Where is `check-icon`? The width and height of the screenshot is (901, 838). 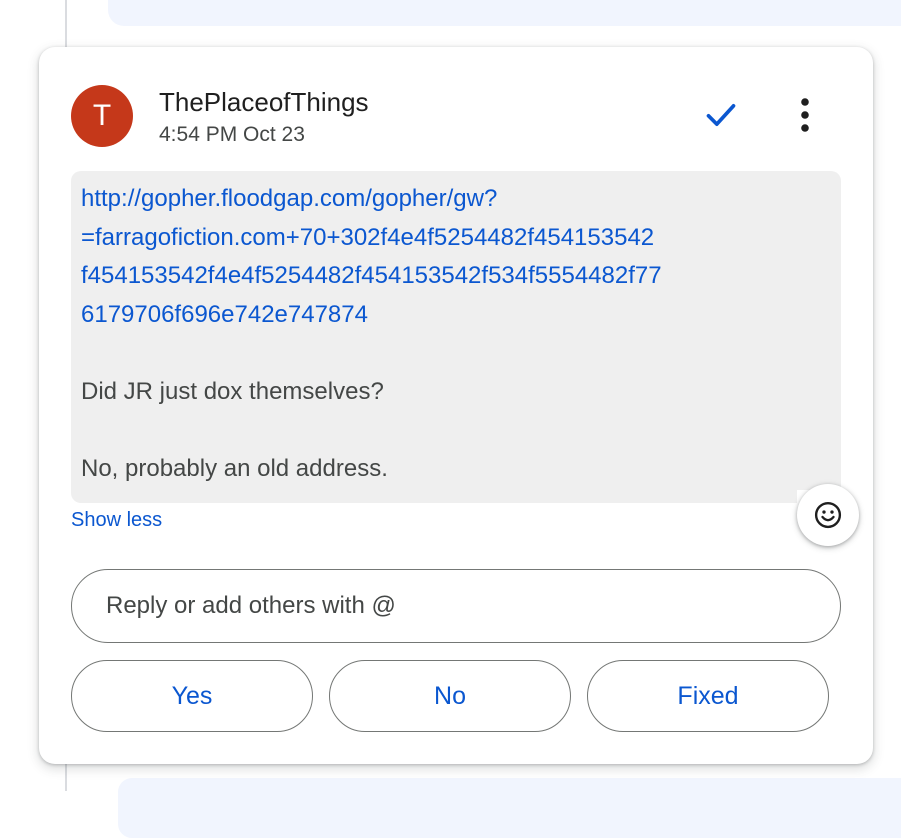
check-icon is located at coordinates (721, 115).